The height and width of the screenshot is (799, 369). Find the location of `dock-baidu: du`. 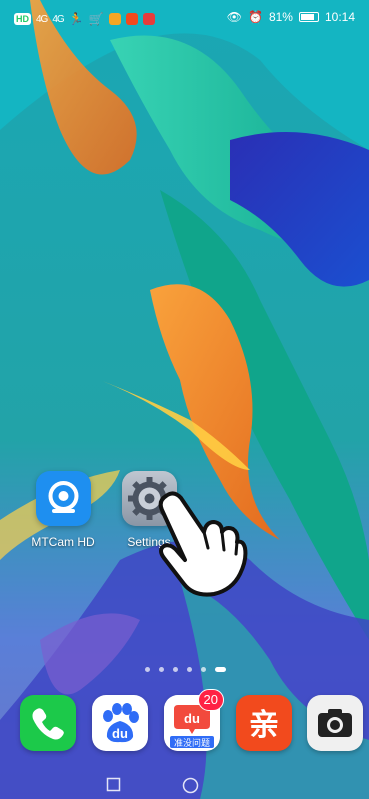

dock-baidu: du is located at coordinates (120, 723).